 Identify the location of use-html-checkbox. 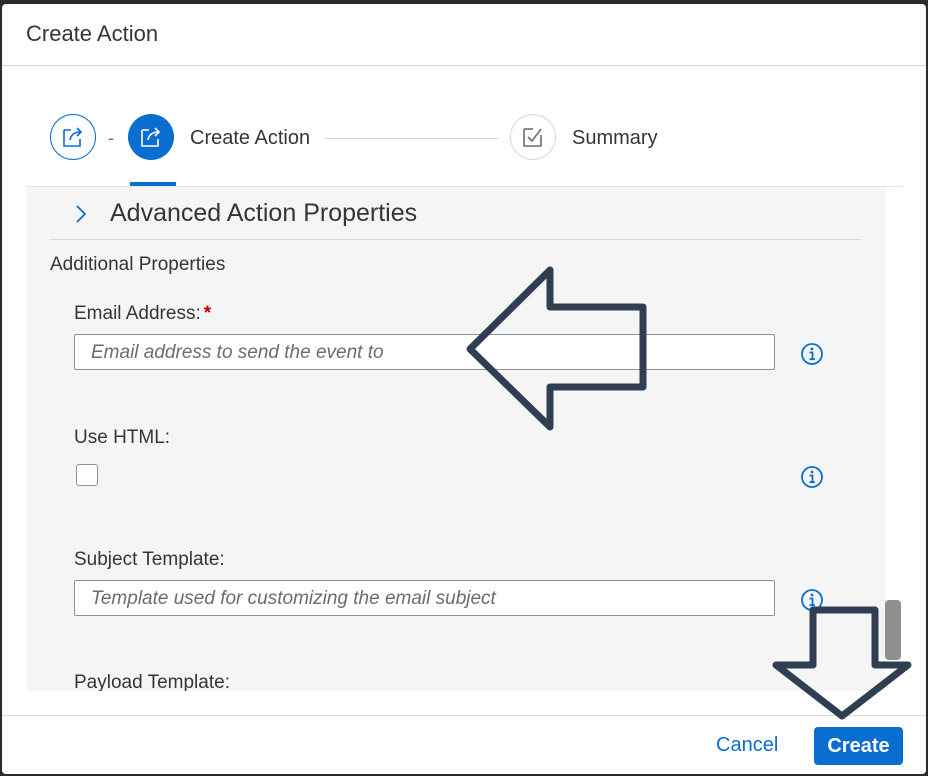
(87, 475).